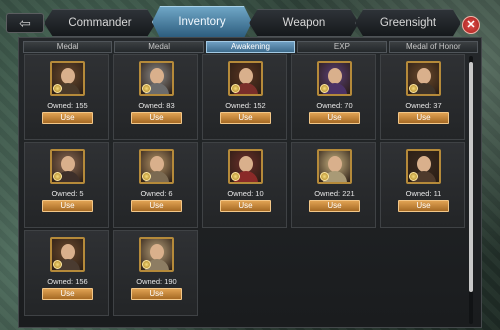 Image resolution: width=500 pixels, height=330 pixels. What do you see at coordinates (422, 97) in the screenshot?
I see `item-card: Owned: 37 Use` at bounding box center [422, 97].